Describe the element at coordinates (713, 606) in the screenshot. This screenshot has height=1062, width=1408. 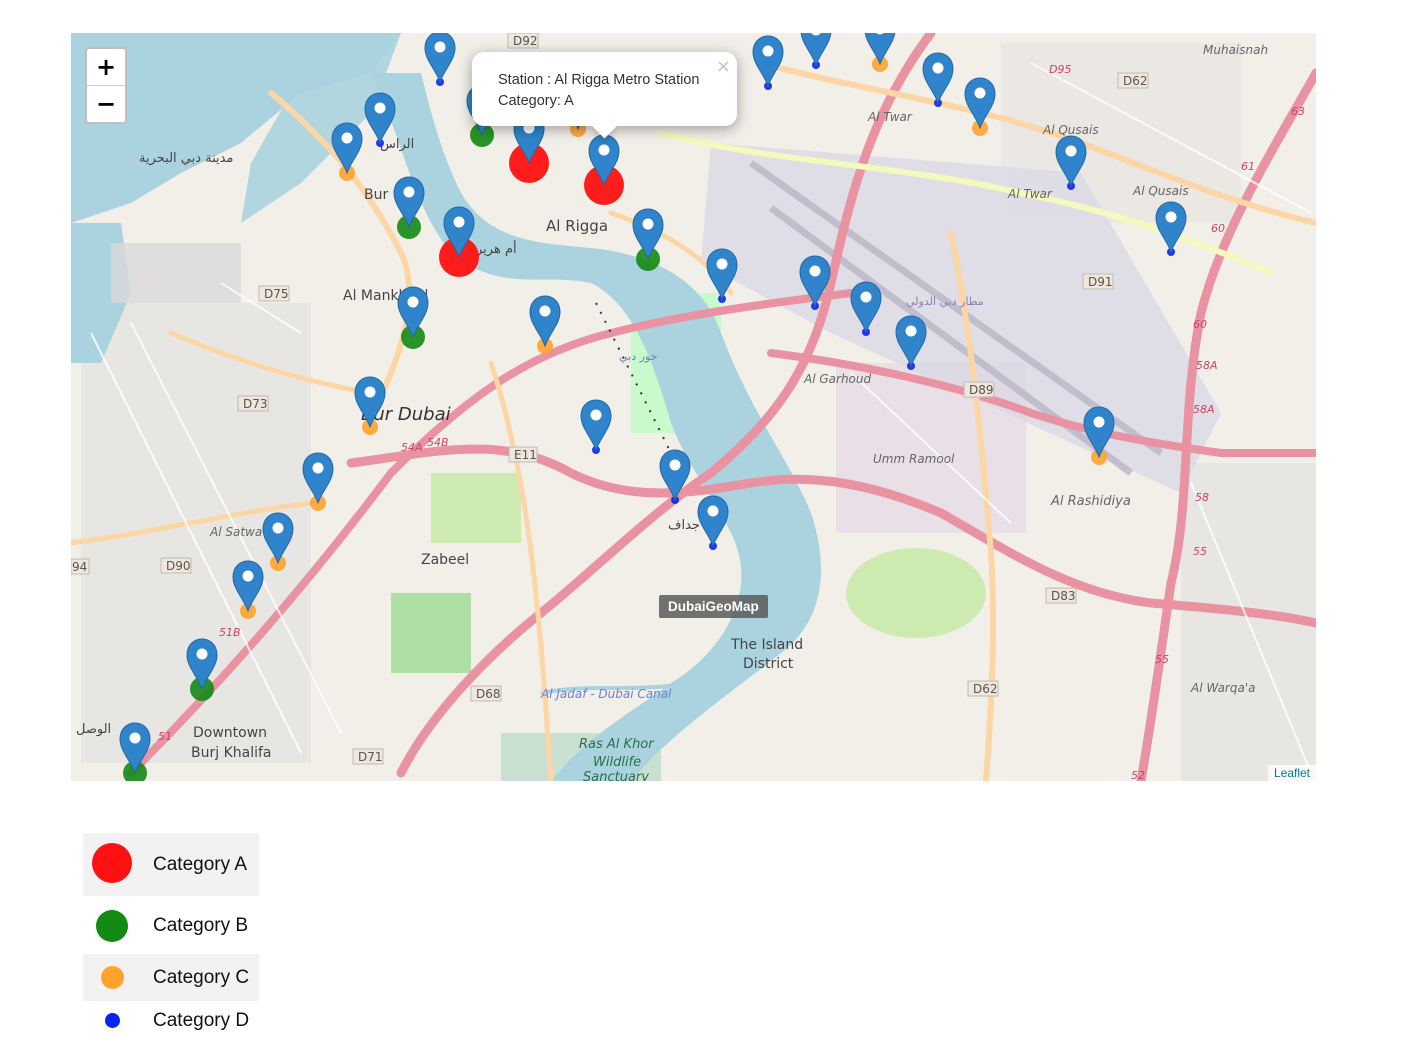
I see `map-tooltip: DubaiGeoMap` at that location.